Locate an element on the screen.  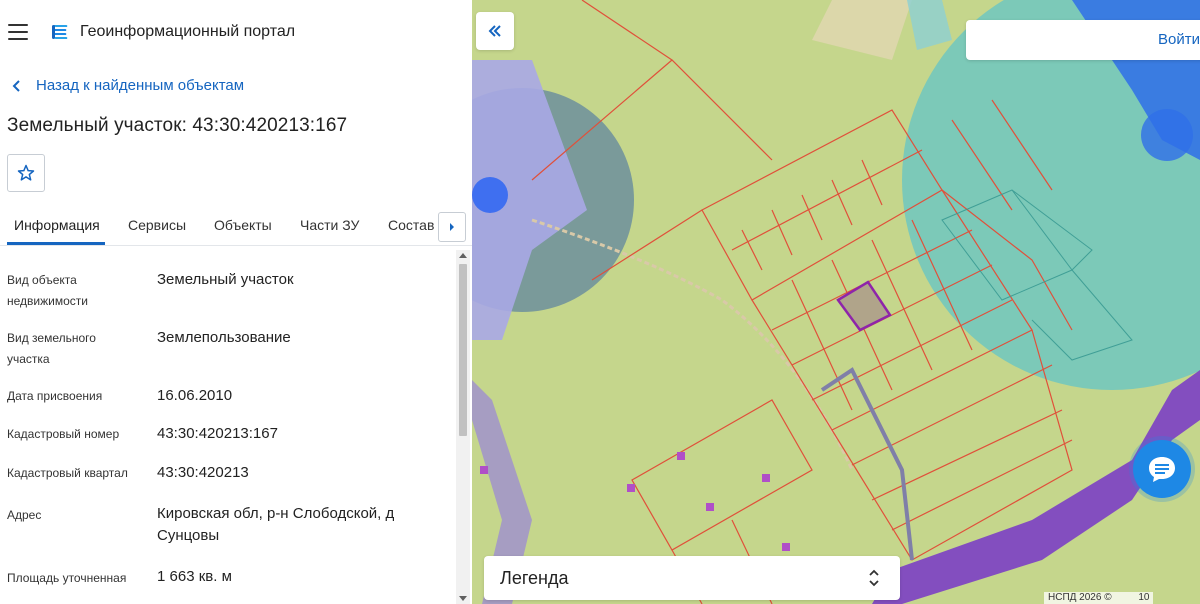
map-attribution: НСПД 2026 © 10 is located at coordinates (1099, 598).